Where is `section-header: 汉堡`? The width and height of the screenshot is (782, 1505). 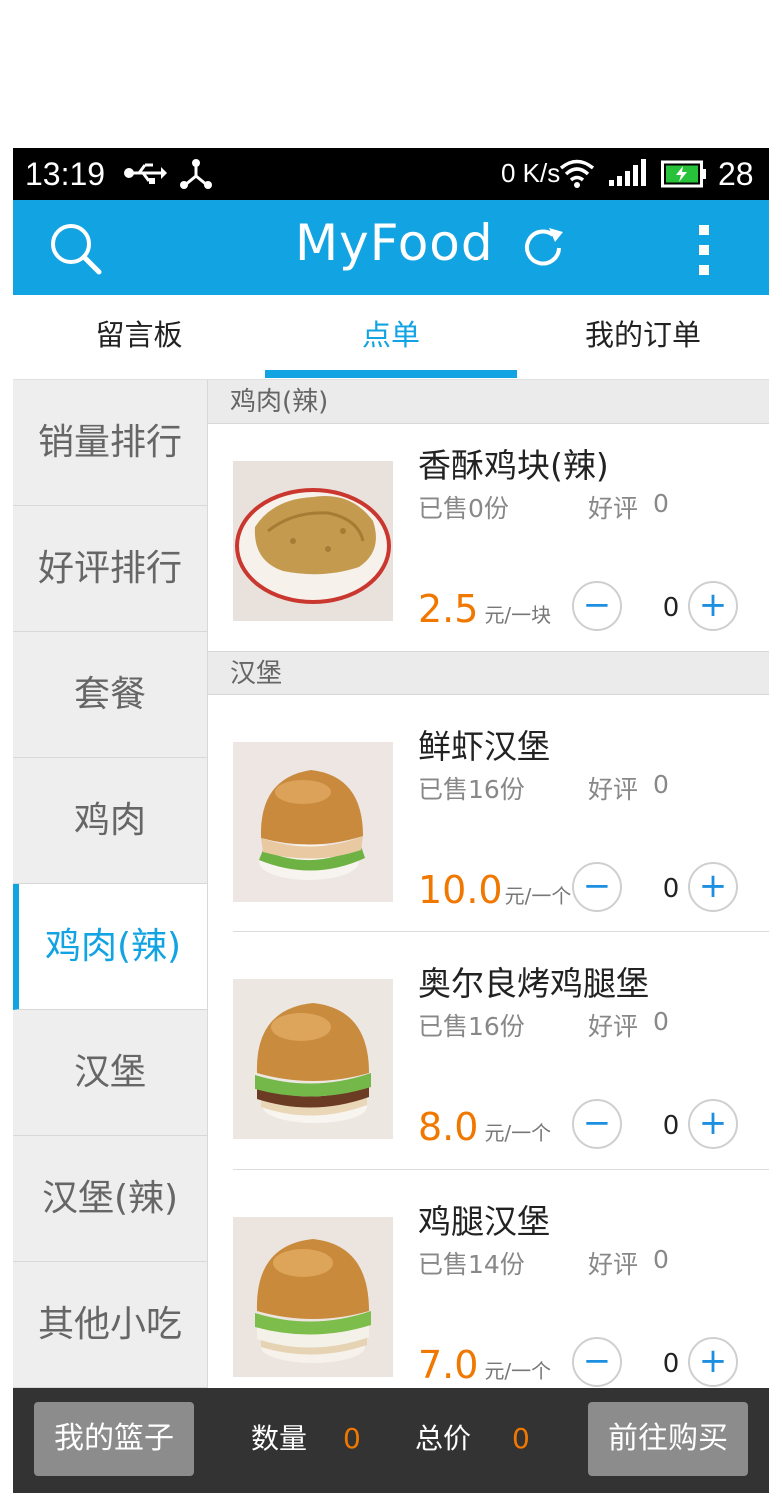 section-header: 汉堡 is located at coordinates (488, 673).